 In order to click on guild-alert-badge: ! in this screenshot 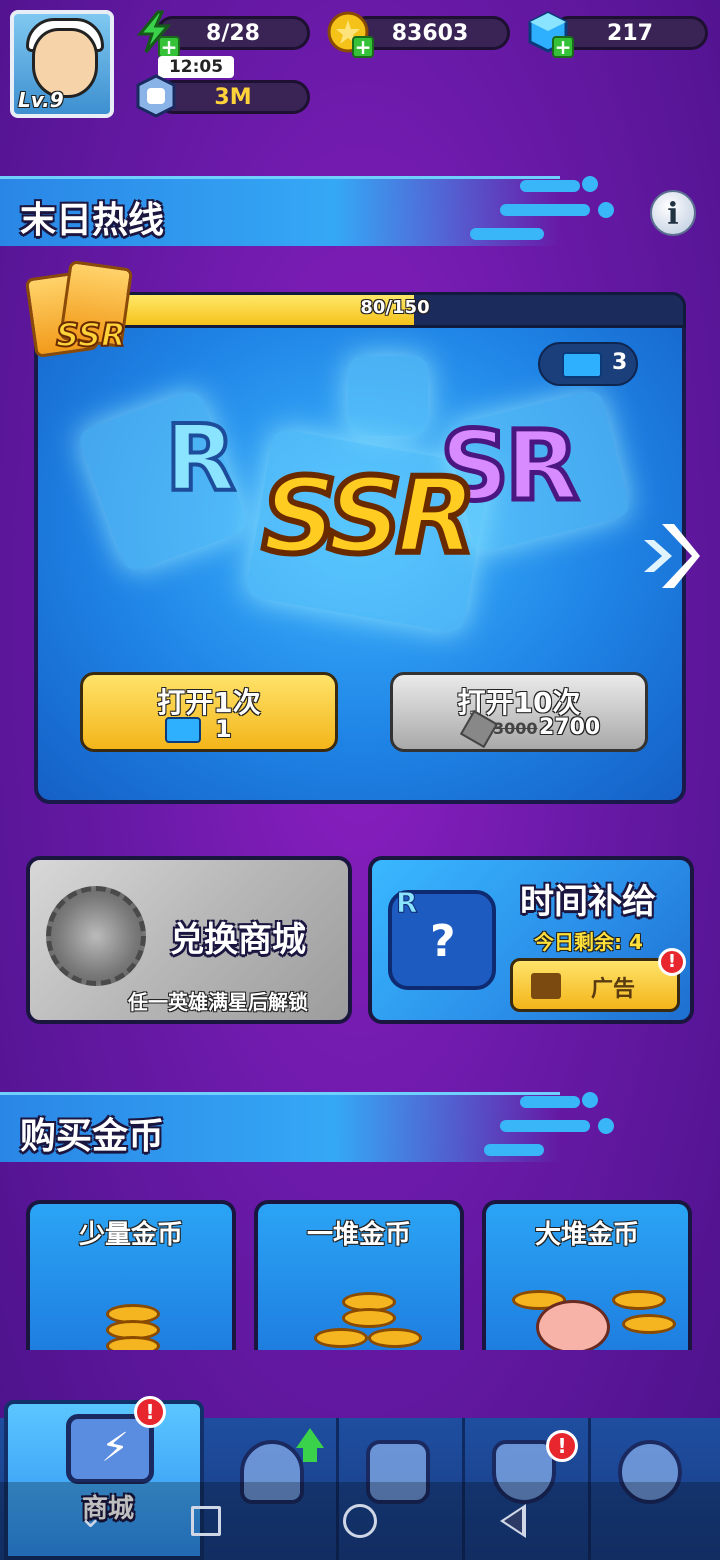, I will do `click(562, 1446)`.